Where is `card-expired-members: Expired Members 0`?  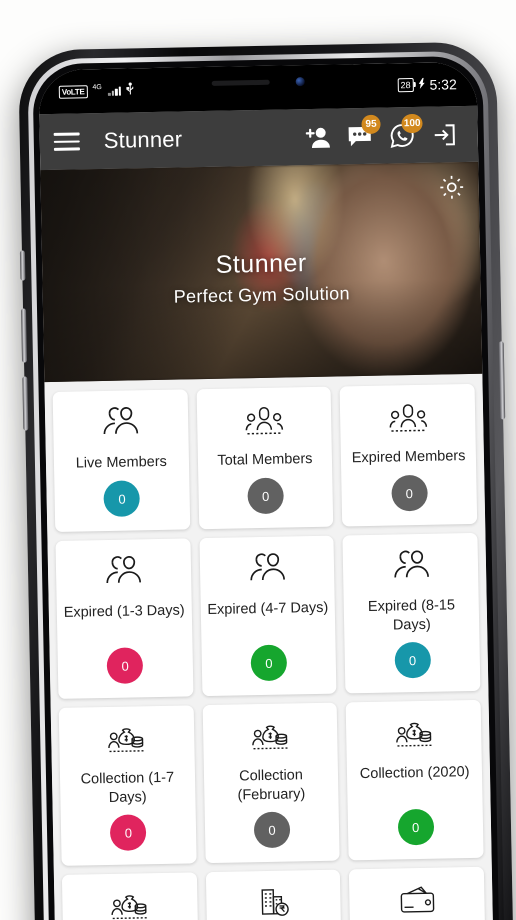
card-expired-members: Expired Members 0 is located at coordinates (408, 455).